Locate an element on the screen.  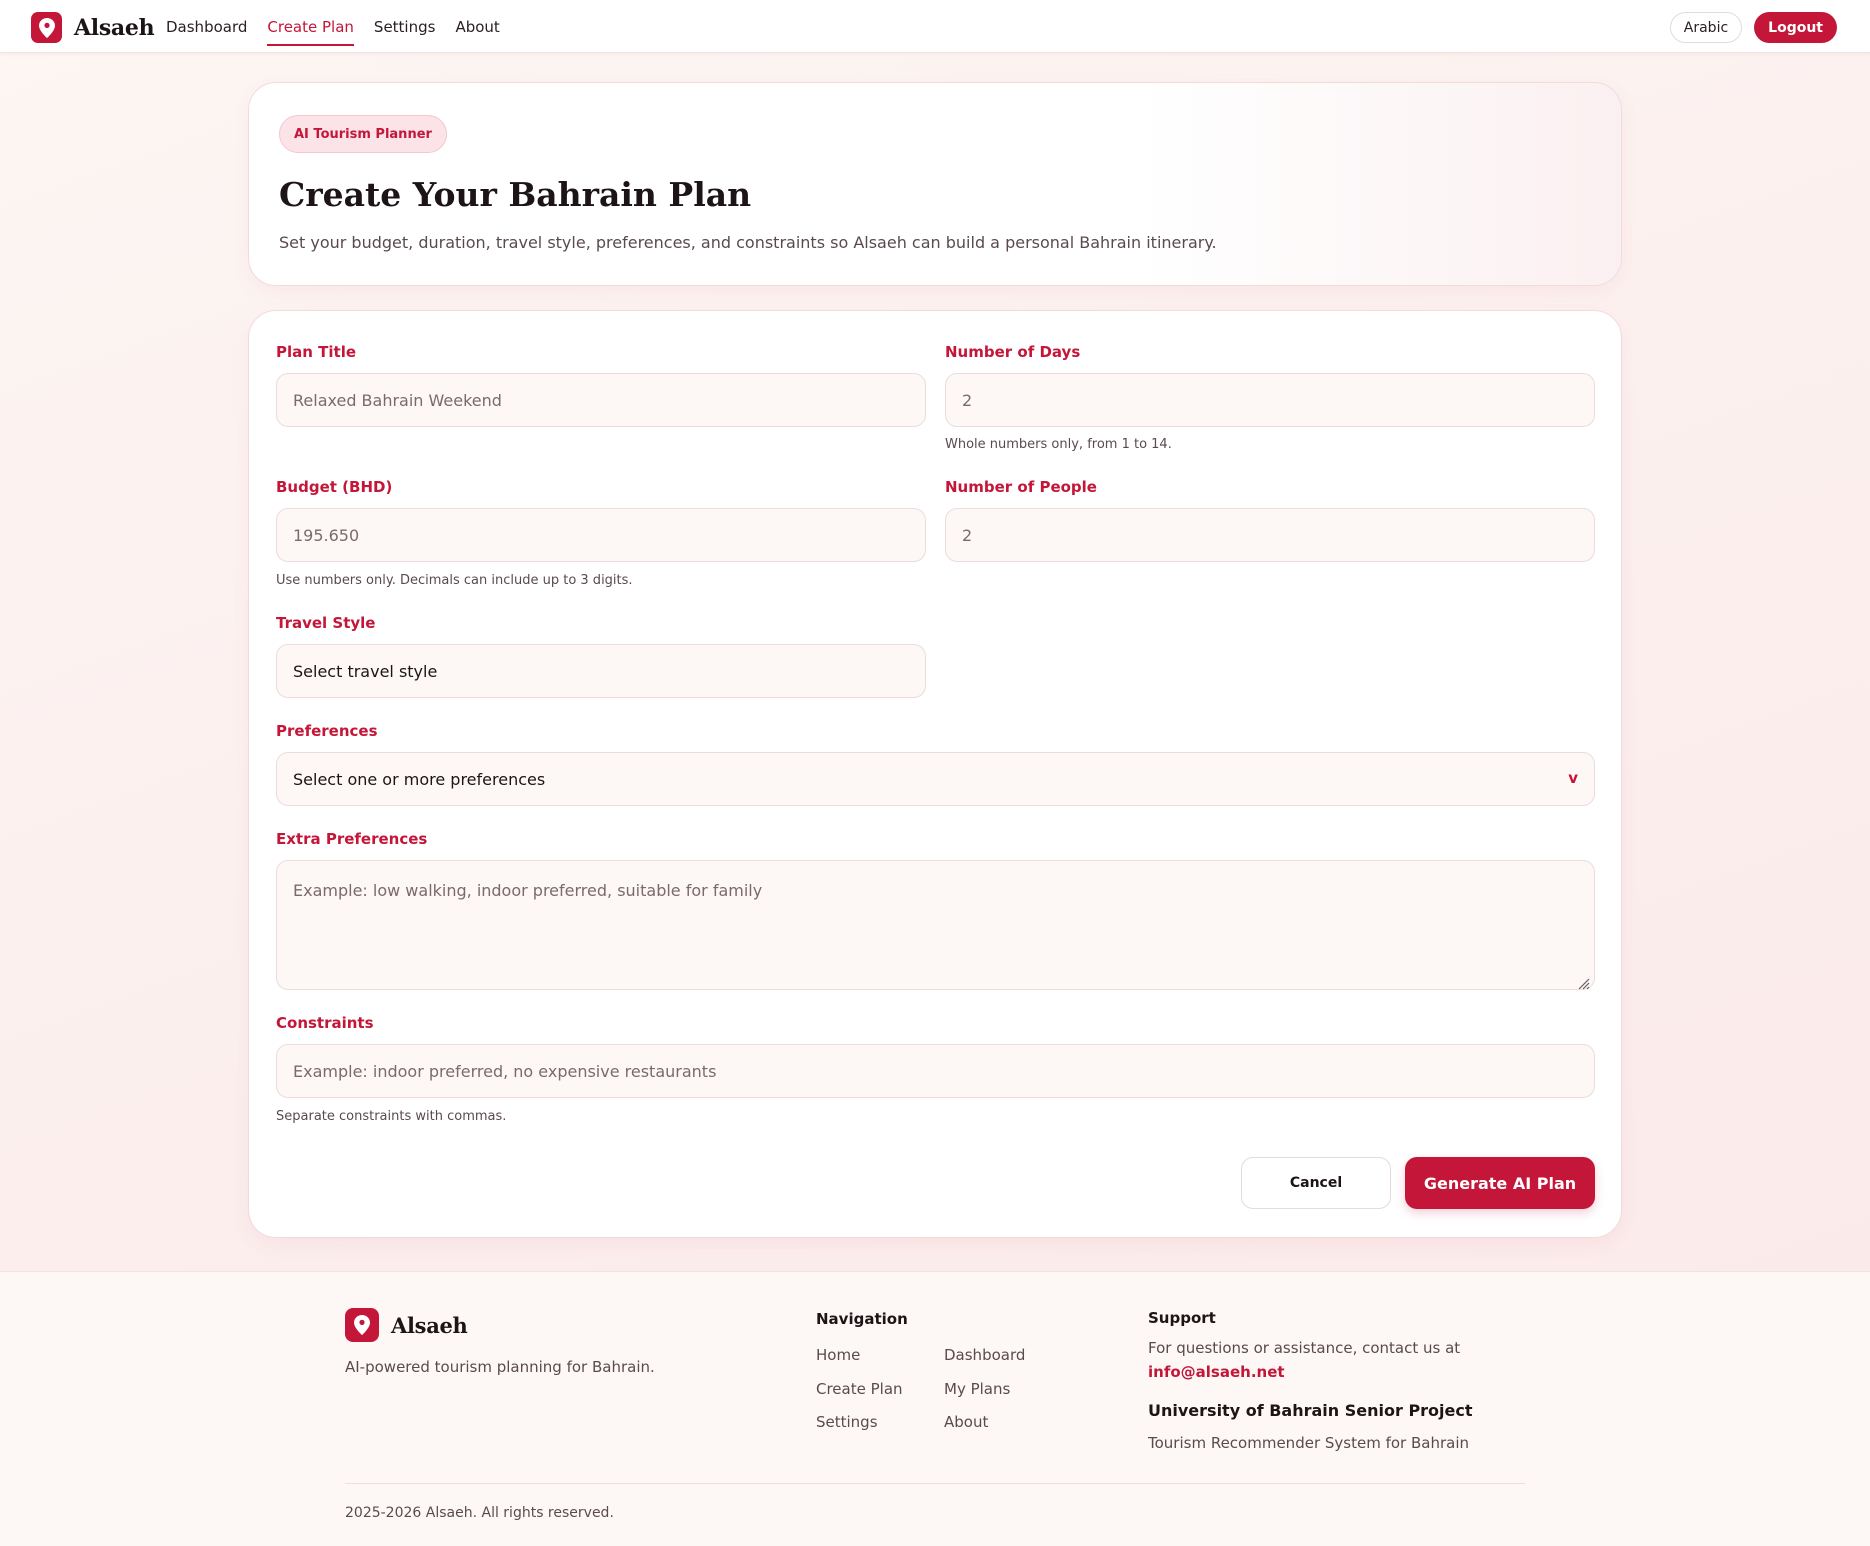
page-title: Create Your Bahrain Plan is located at coordinates (515, 194).